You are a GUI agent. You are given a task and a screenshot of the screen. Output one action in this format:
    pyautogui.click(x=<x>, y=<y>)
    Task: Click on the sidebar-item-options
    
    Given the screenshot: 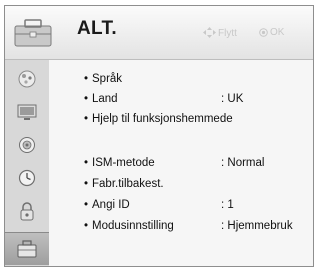 What is the action you would take?
    pyautogui.click(x=27, y=248)
    